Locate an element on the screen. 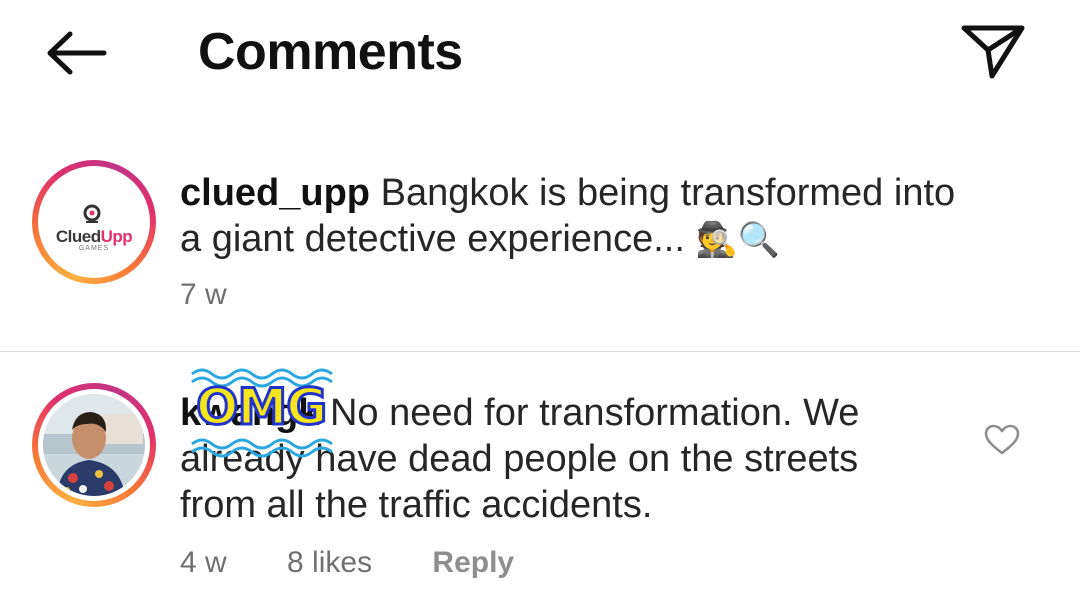 Image resolution: width=1080 pixels, height=610 pixels. clued-upp-logo: CluedUpp GAMES is located at coordinates (94, 222).